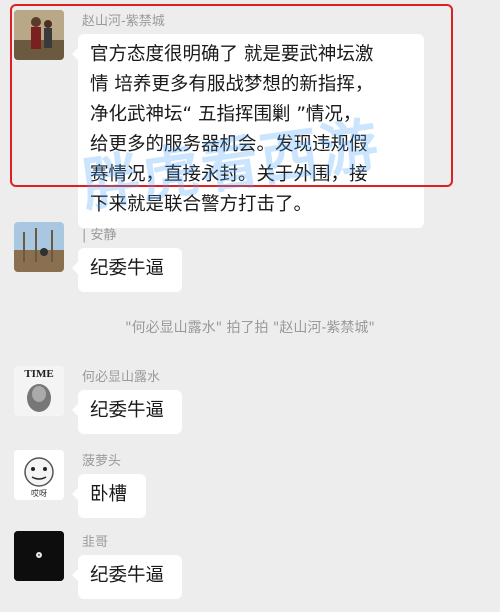 This screenshot has width=500, height=612. Describe the element at coordinates (38, 374) in the screenshot. I see `avatar-label: TIME` at that location.